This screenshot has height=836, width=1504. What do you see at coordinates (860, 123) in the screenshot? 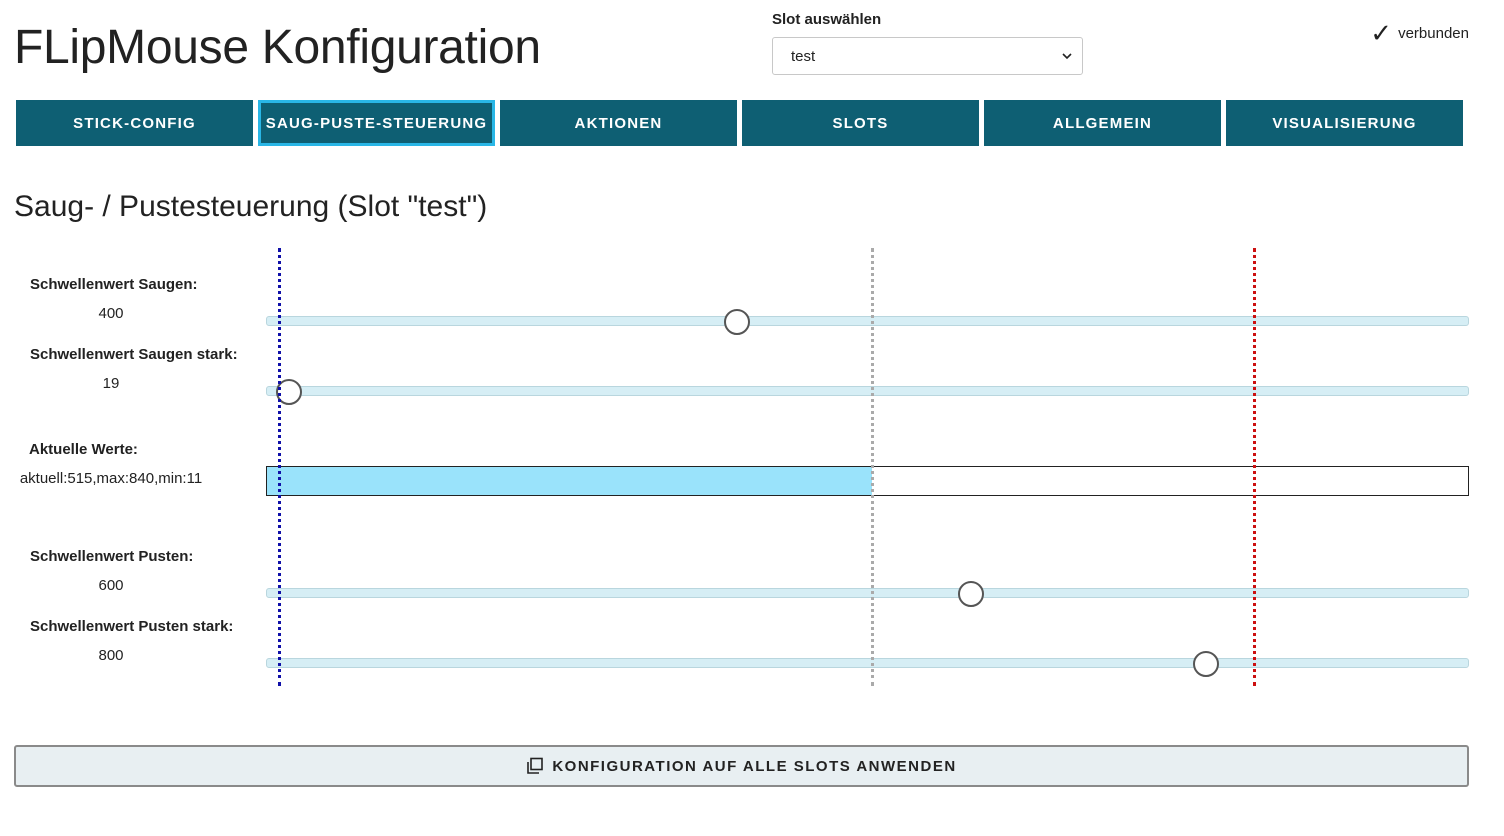
I see `tab-slots: SLOTS` at bounding box center [860, 123].